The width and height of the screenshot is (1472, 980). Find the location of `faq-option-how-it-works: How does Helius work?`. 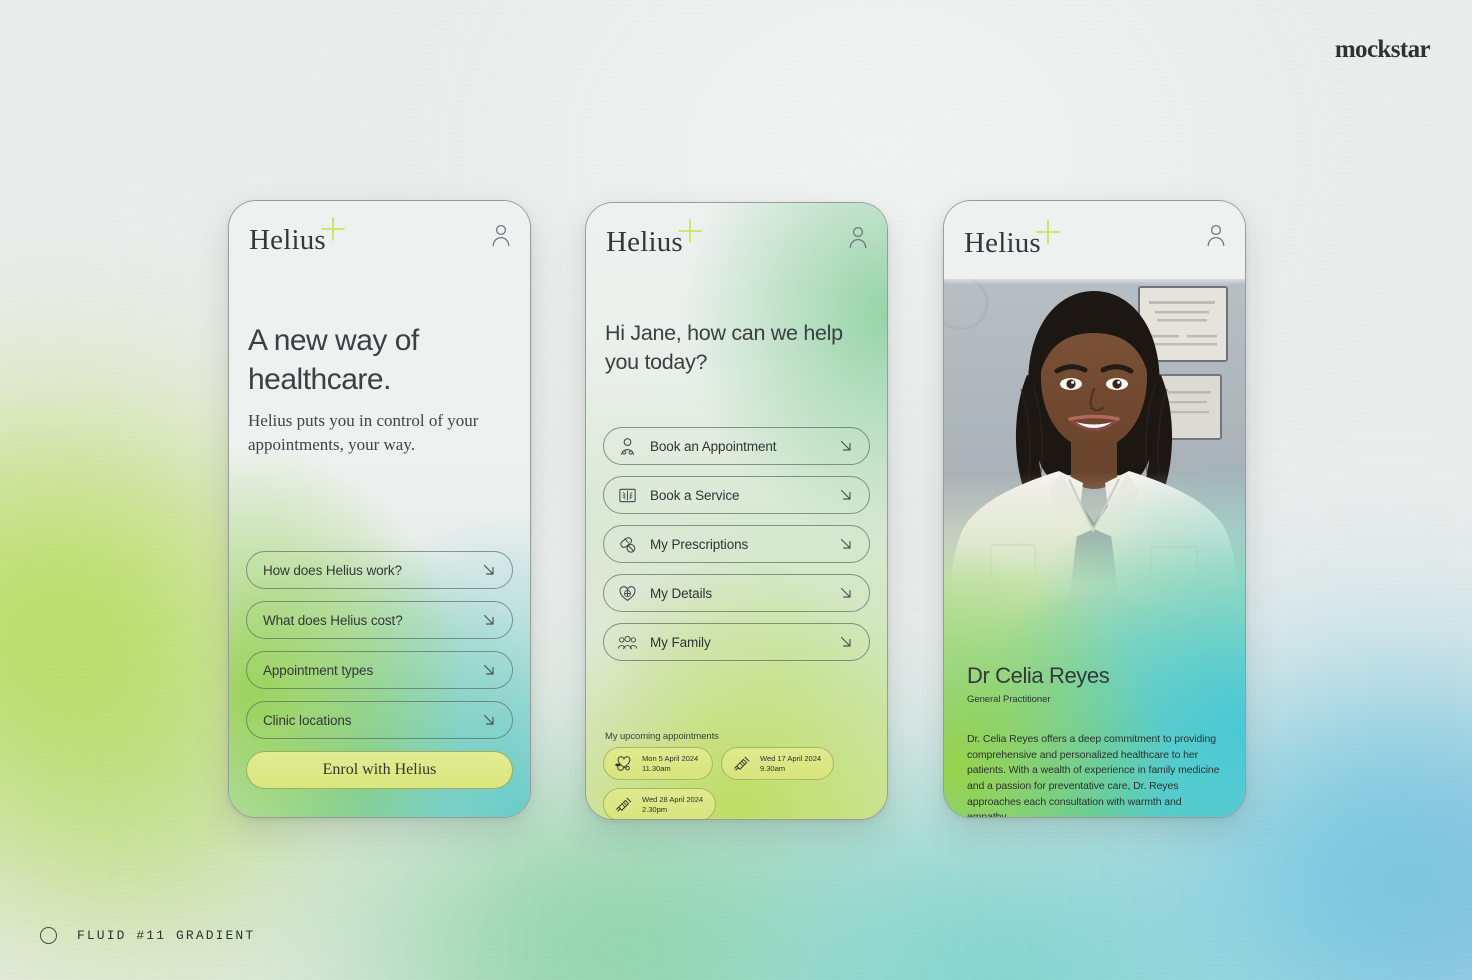

faq-option-how-it-works: How does Helius work? is located at coordinates (379, 570).